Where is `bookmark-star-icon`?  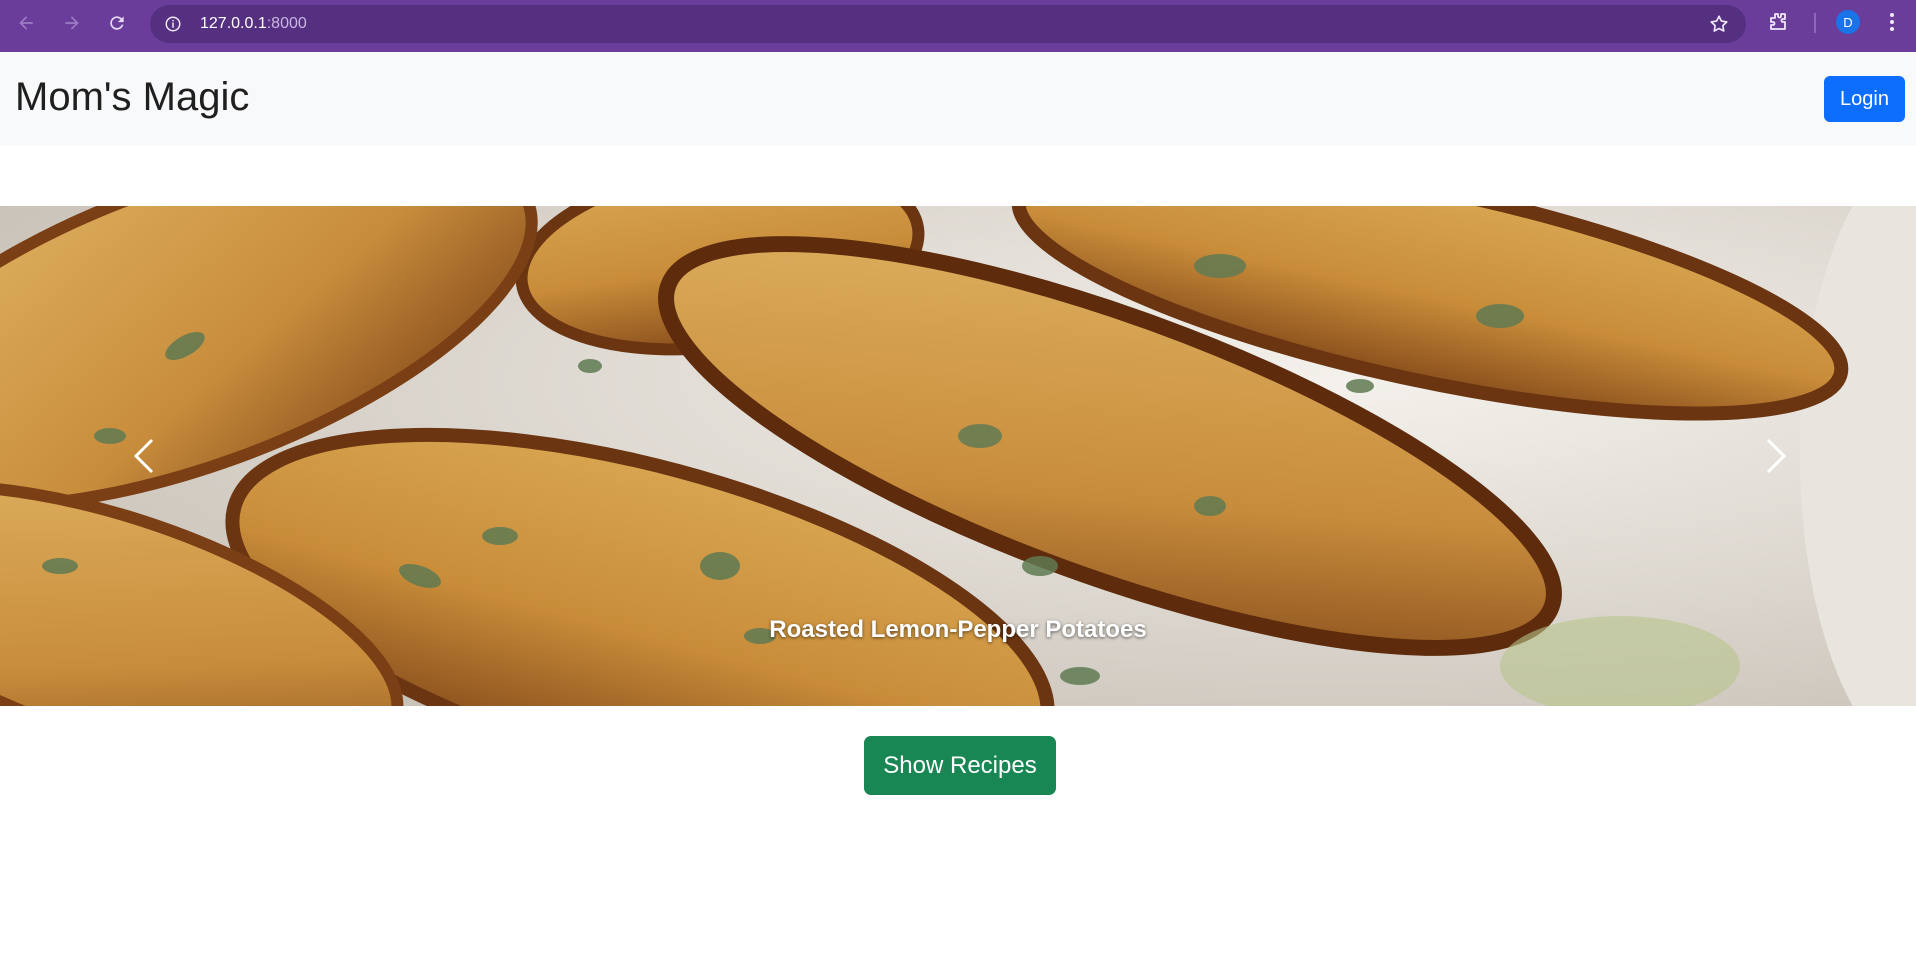 bookmark-star-icon is located at coordinates (1719, 26).